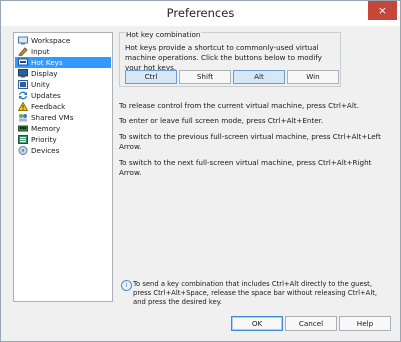 This screenshot has width=401, height=342. What do you see at coordinates (63, 51) in the screenshot?
I see `sidebar-item-input: Input` at bounding box center [63, 51].